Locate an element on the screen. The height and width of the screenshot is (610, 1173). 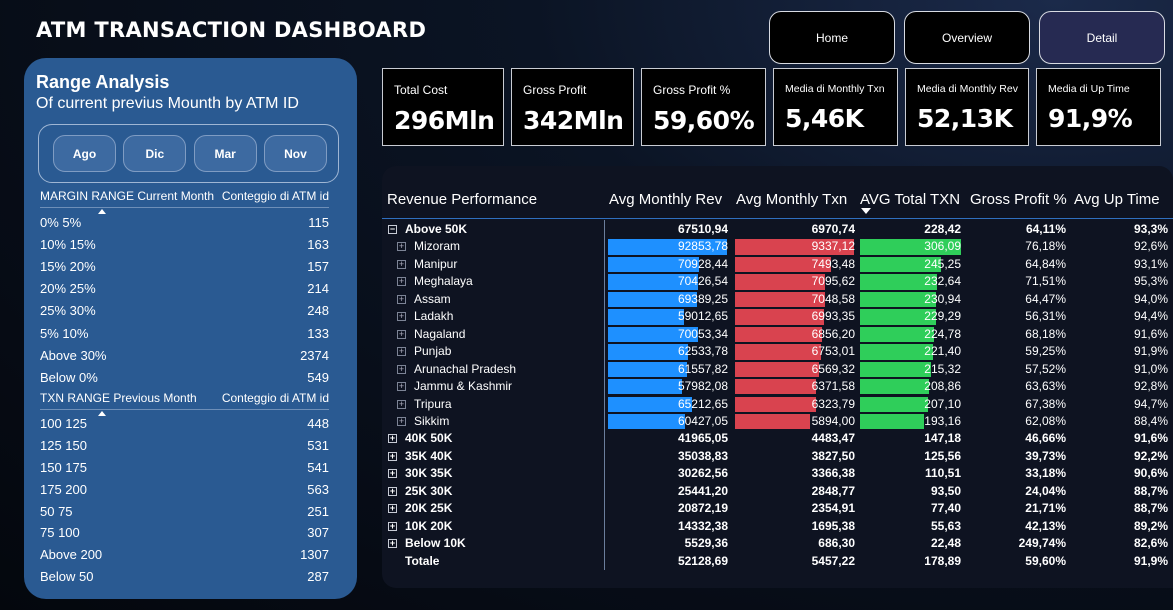
margin-range-col2: Conteggio di ATM id is located at coordinates (275, 196).